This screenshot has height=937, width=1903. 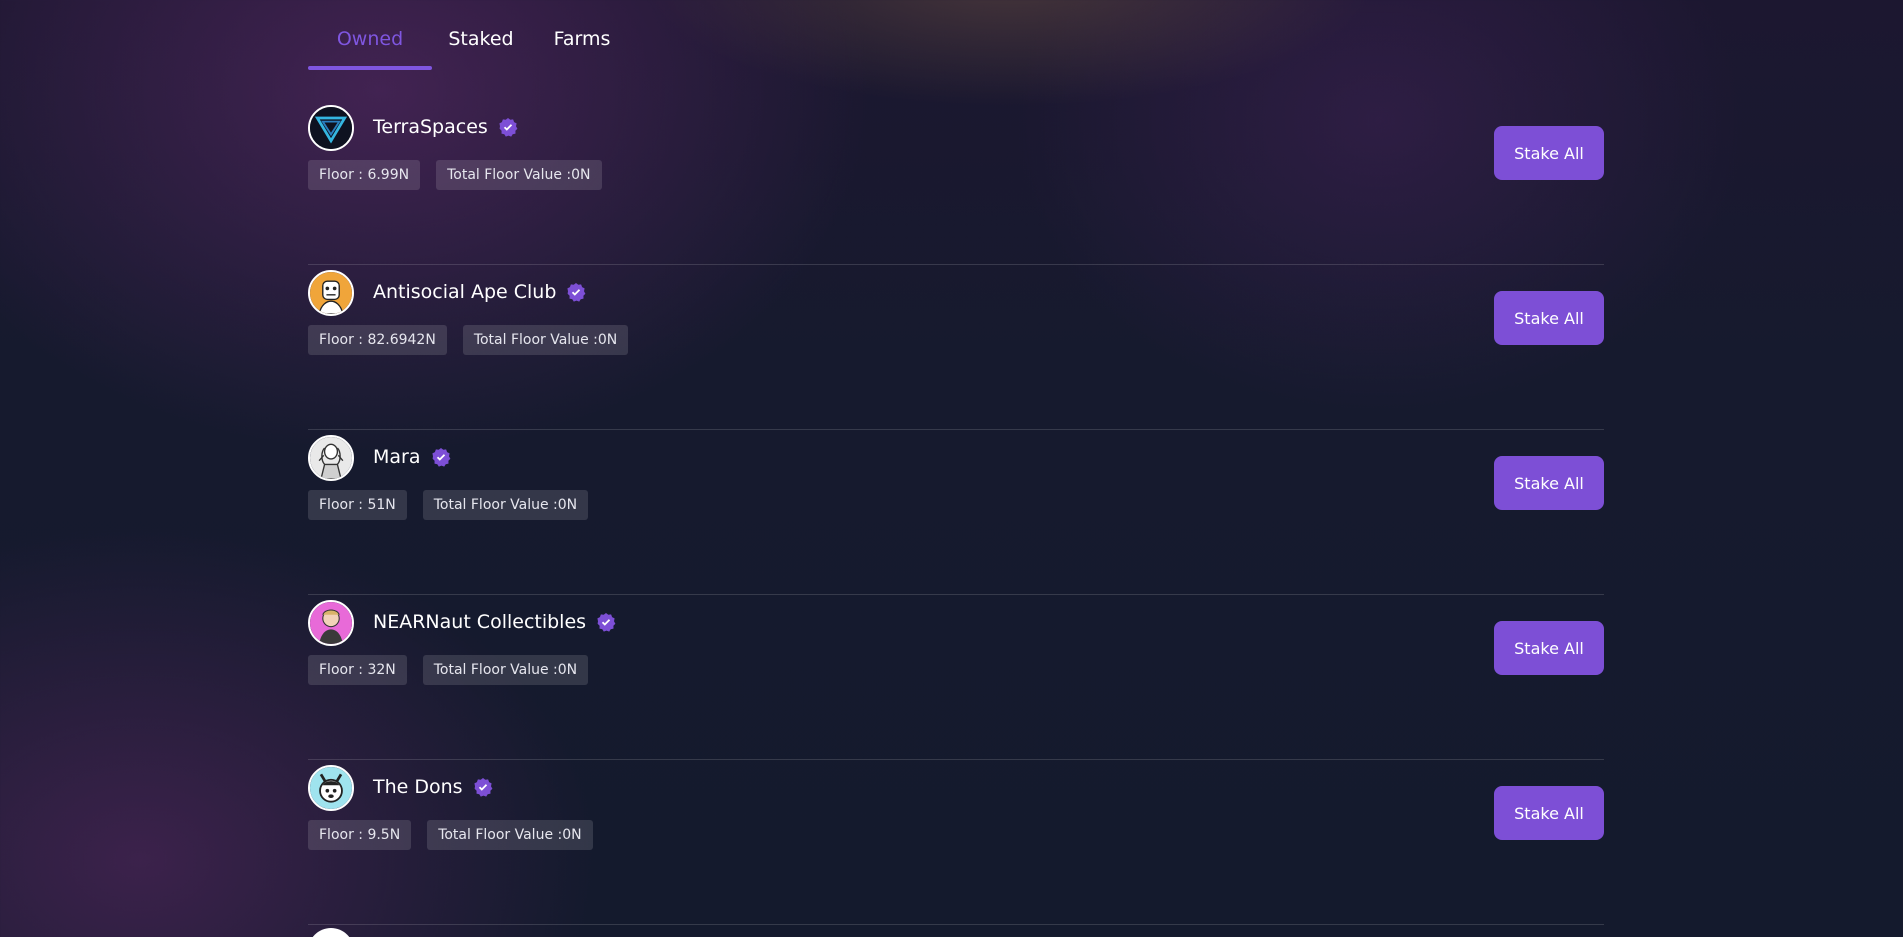 I want to click on floor-badge: Floor : 82.6942N, so click(x=377, y=340).